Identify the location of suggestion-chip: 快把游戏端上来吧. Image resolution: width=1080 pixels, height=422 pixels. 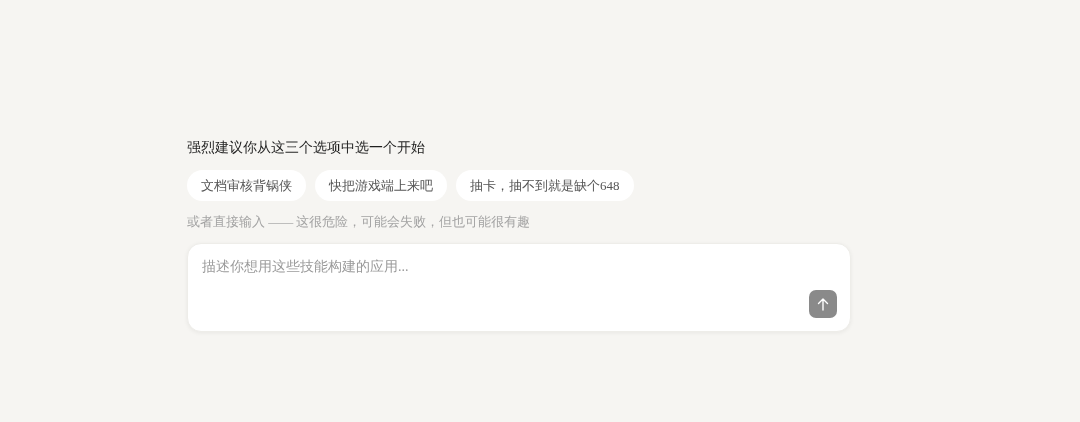
(381, 185).